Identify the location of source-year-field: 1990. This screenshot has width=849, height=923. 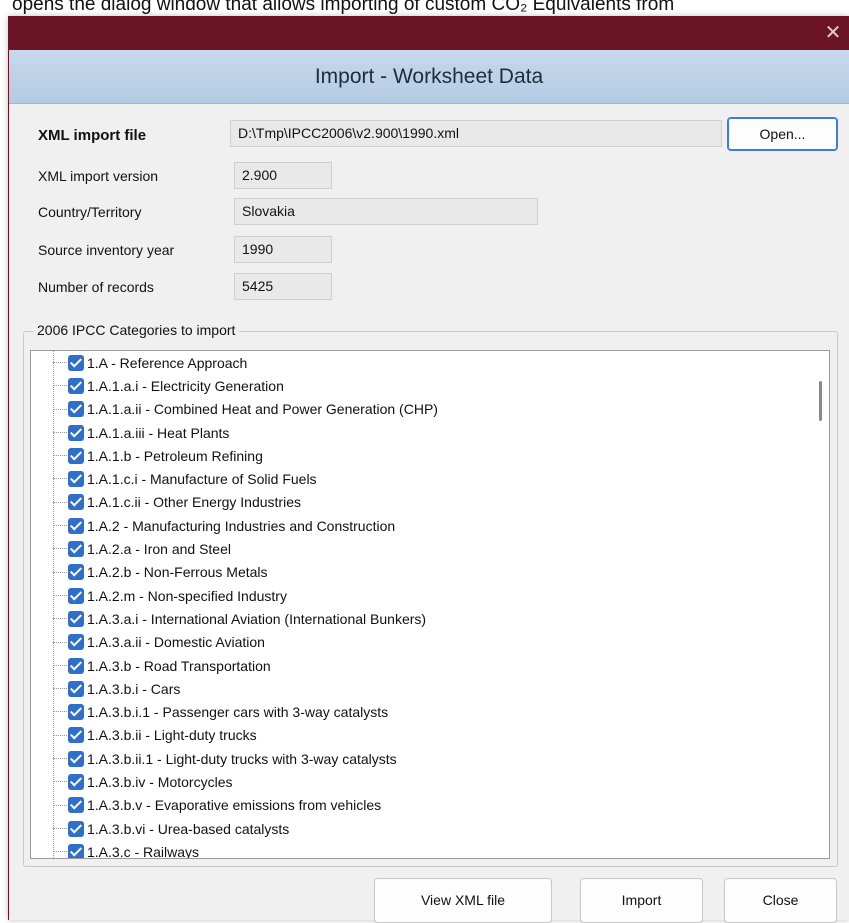
(283, 249).